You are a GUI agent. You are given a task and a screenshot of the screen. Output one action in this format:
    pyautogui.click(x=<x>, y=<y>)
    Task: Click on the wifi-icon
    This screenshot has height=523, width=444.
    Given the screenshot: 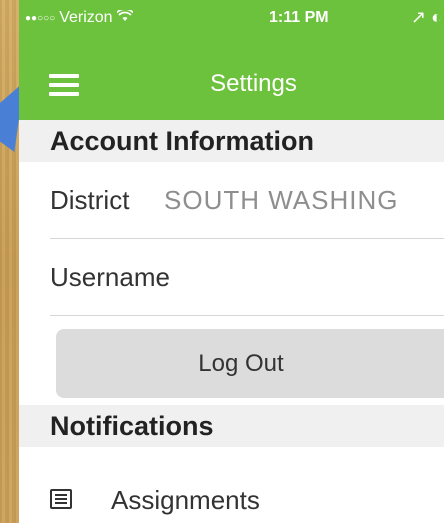 What is the action you would take?
    pyautogui.click(x=124, y=17)
    